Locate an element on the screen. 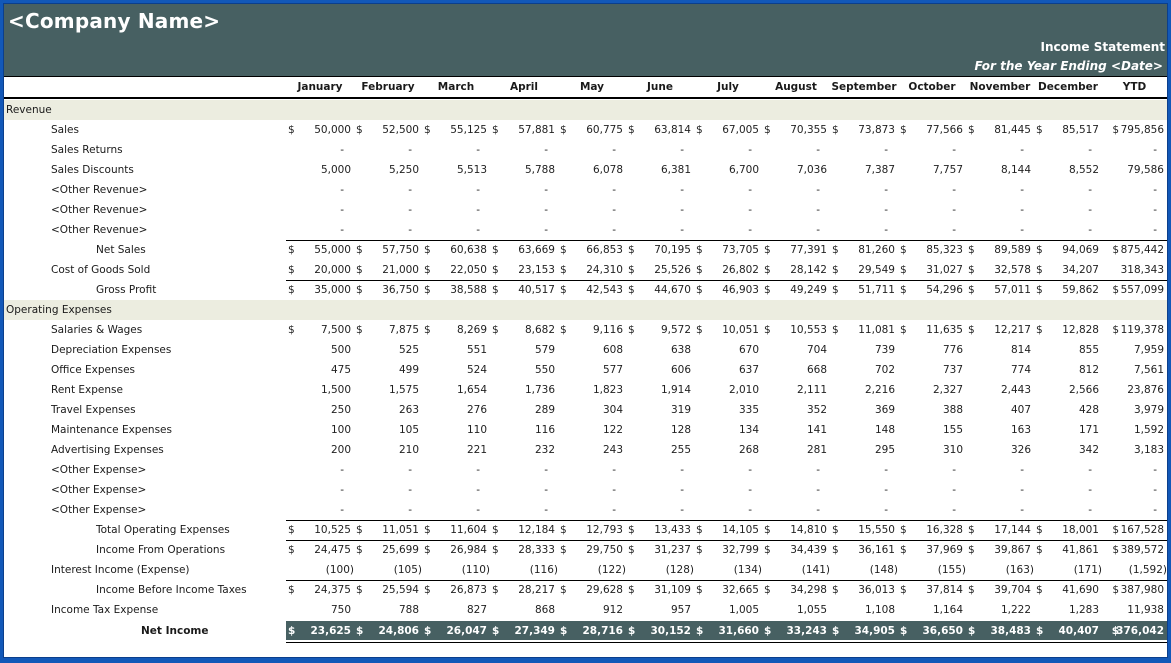  value-cell-december: $41,861 is located at coordinates (1068, 551).